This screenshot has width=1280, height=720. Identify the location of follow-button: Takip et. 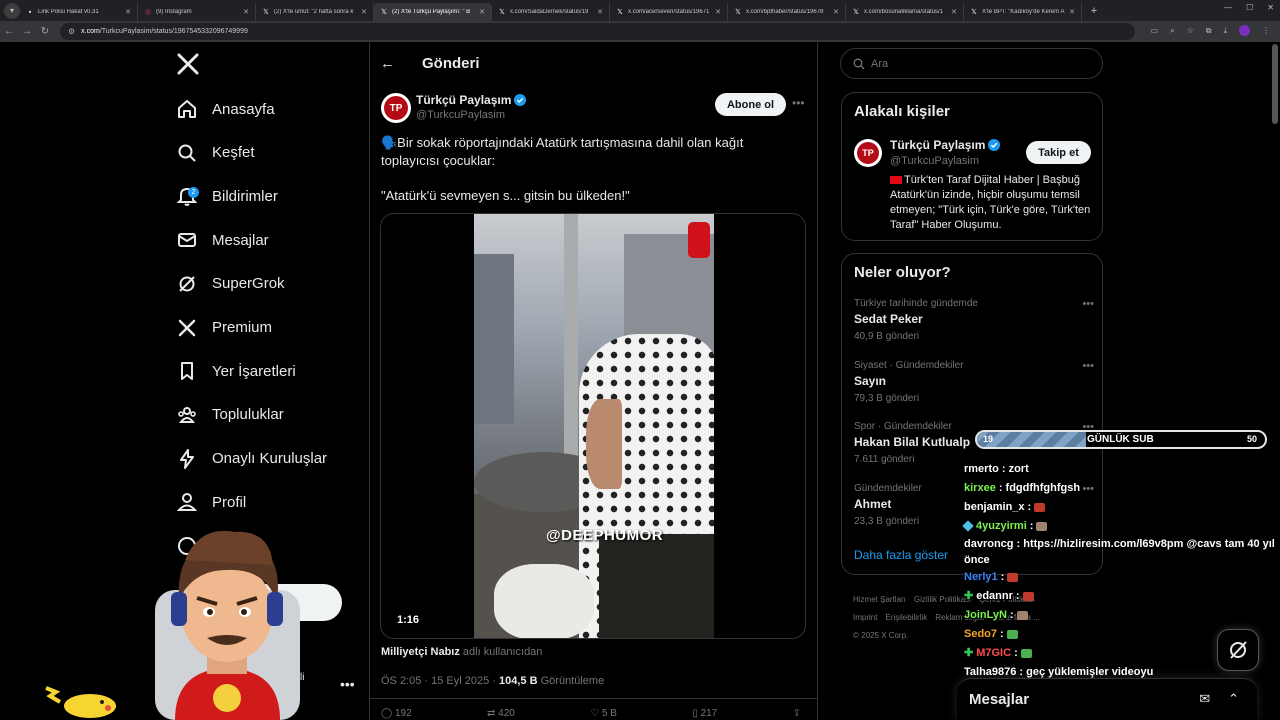
(1058, 152).